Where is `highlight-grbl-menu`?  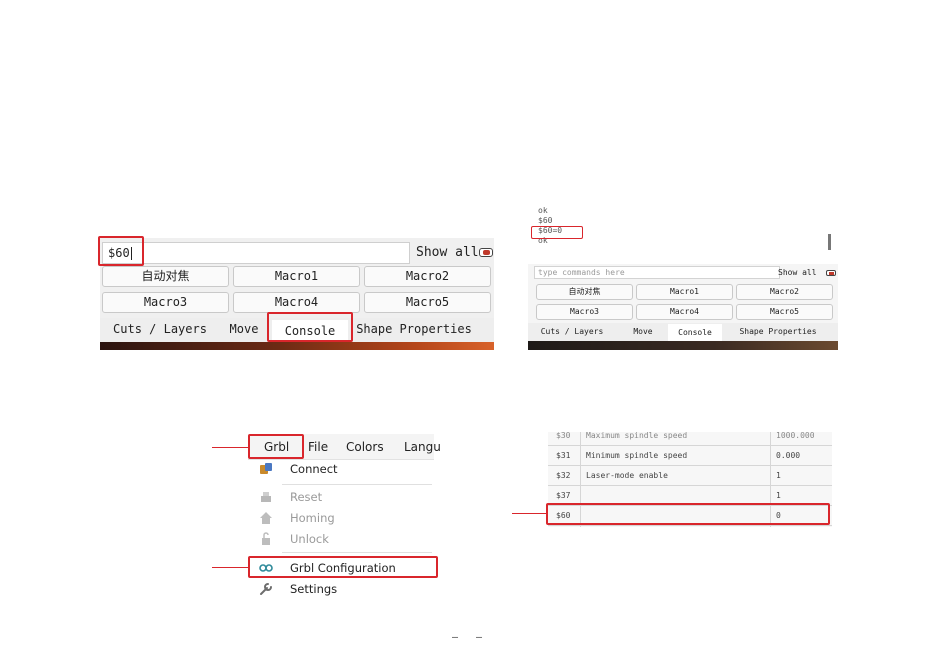 highlight-grbl-menu is located at coordinates (276, 446).